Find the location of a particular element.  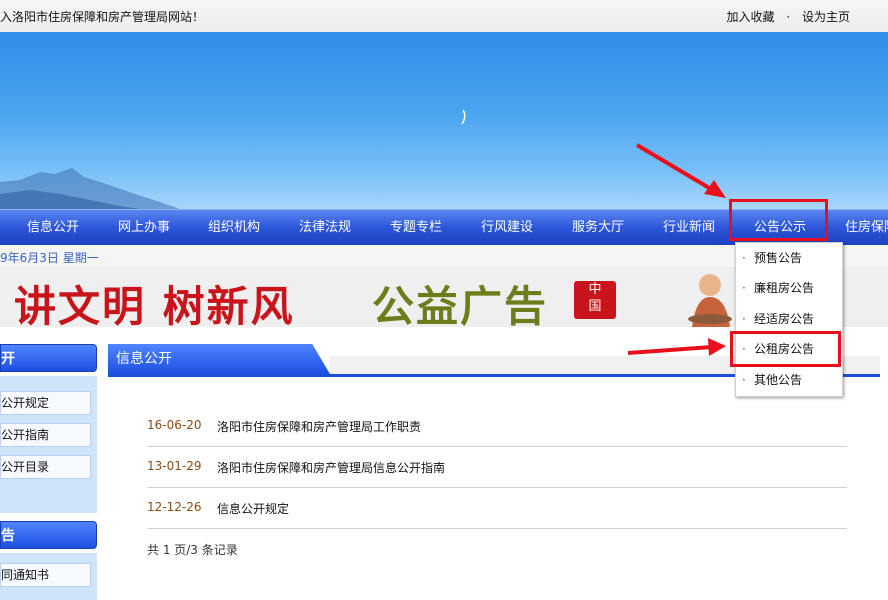

announcements-dropdown: · 预售公告 · 廉租房公告 · 经适房公告 · 公租房公告 · 其他公告 is located at coordinates (789, 319).